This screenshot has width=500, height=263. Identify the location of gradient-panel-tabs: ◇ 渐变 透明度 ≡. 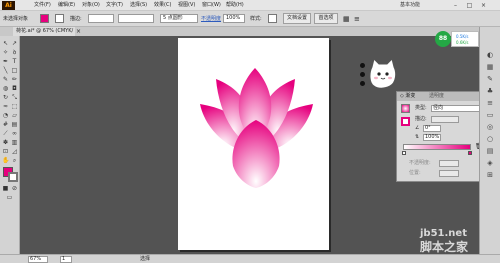
(442, 96).